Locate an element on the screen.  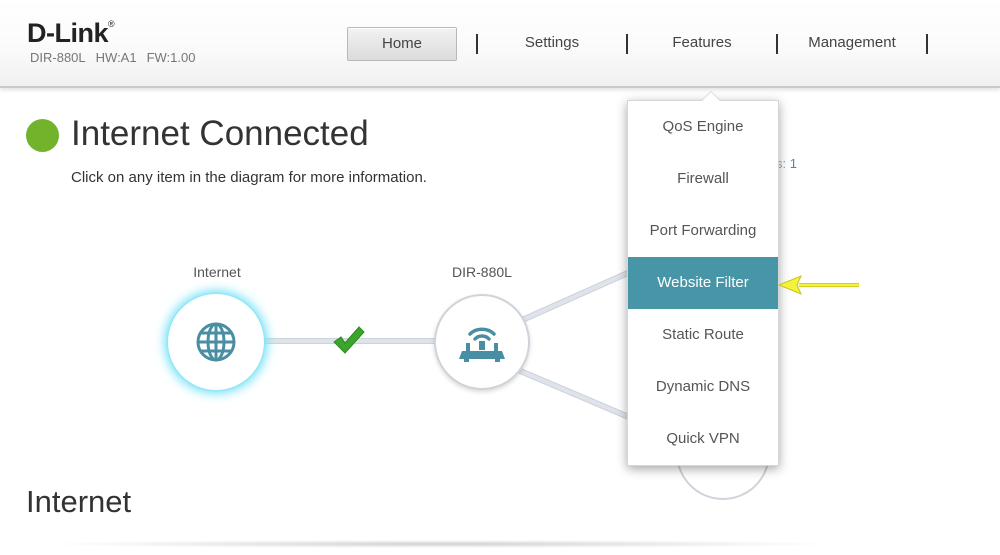
menu-item-website-filter: Website Filter is located at coordinates (703, 283).